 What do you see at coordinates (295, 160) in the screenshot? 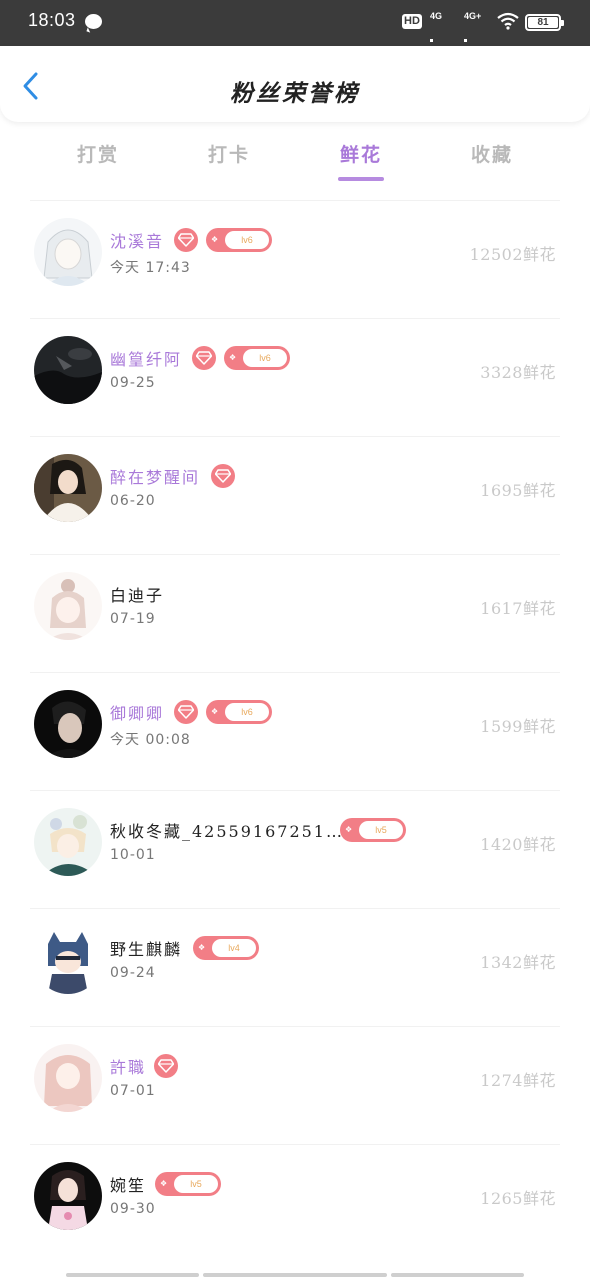
I see `tab-bar: 打赏 打卡 鲜花 收藏` at bounding box center [295, 160].